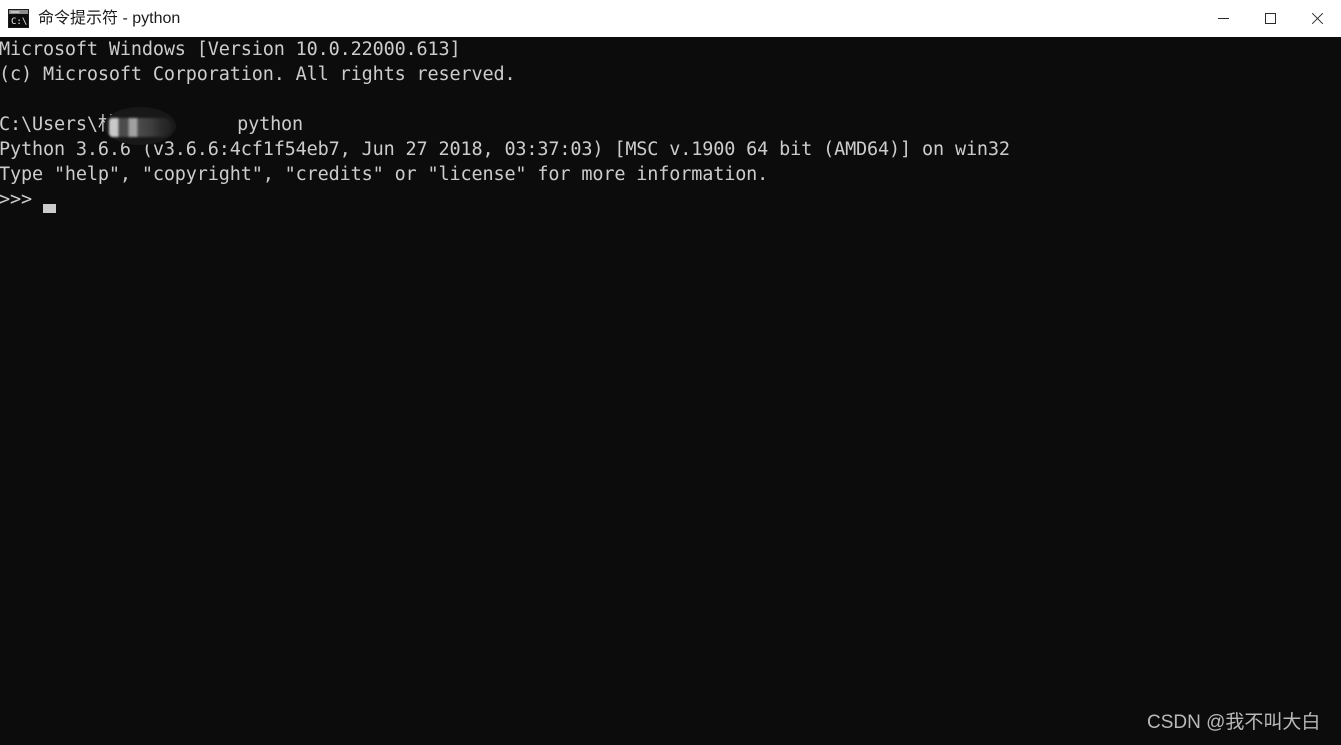 This screenshot has width=1341, height=745. Describe the element at coordinates (109, 18) in the screenshot. I see `window-title: 命令提示符 - python` at that location.